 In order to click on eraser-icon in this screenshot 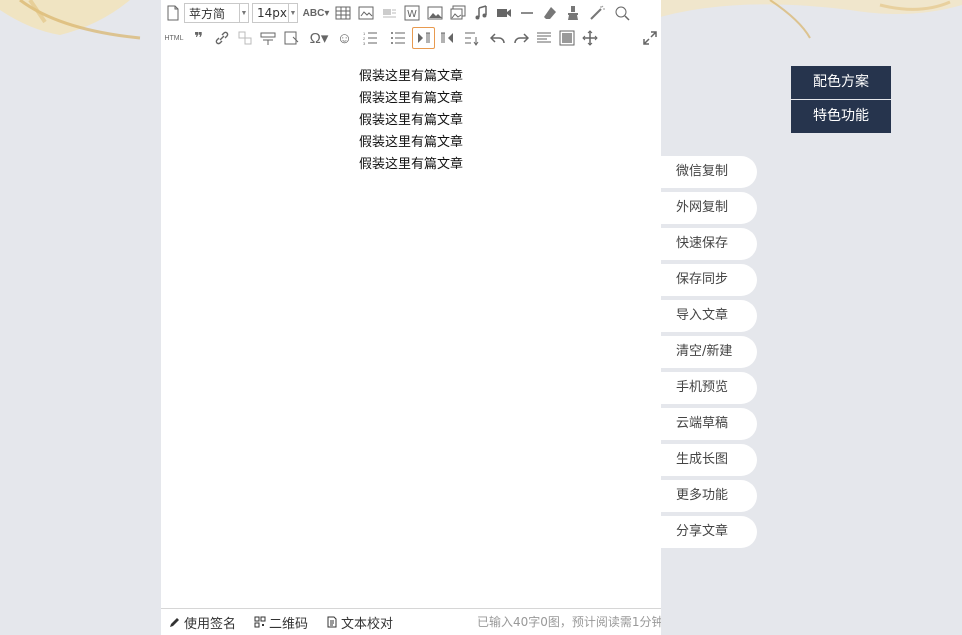, I will do `click(549, 13)`.